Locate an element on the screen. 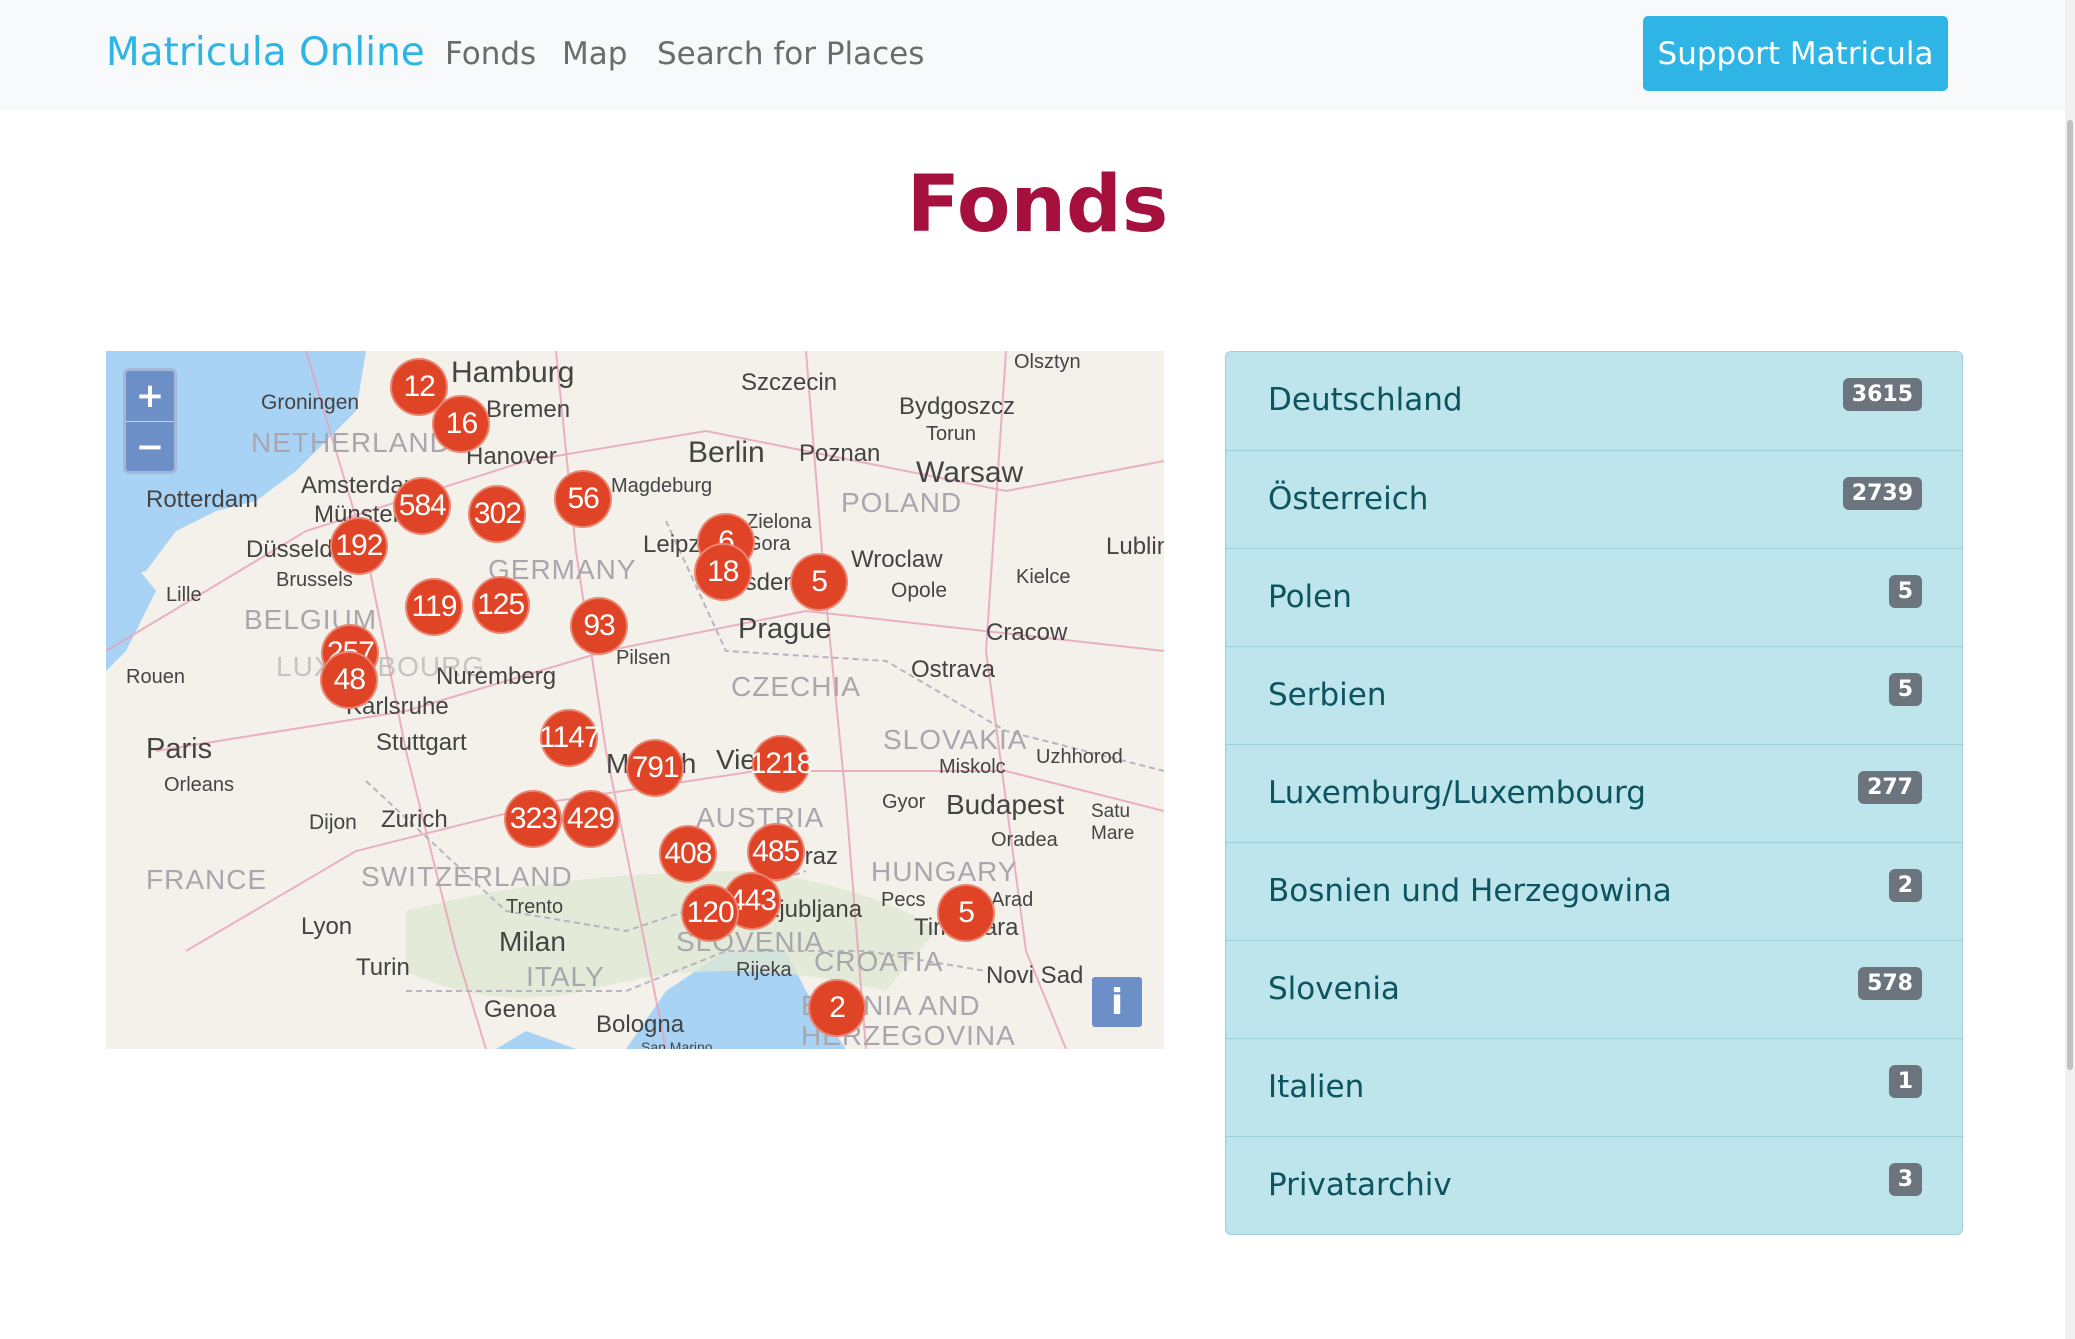  list-item: Slovenia 578 is located at coordinates (1594, 989).